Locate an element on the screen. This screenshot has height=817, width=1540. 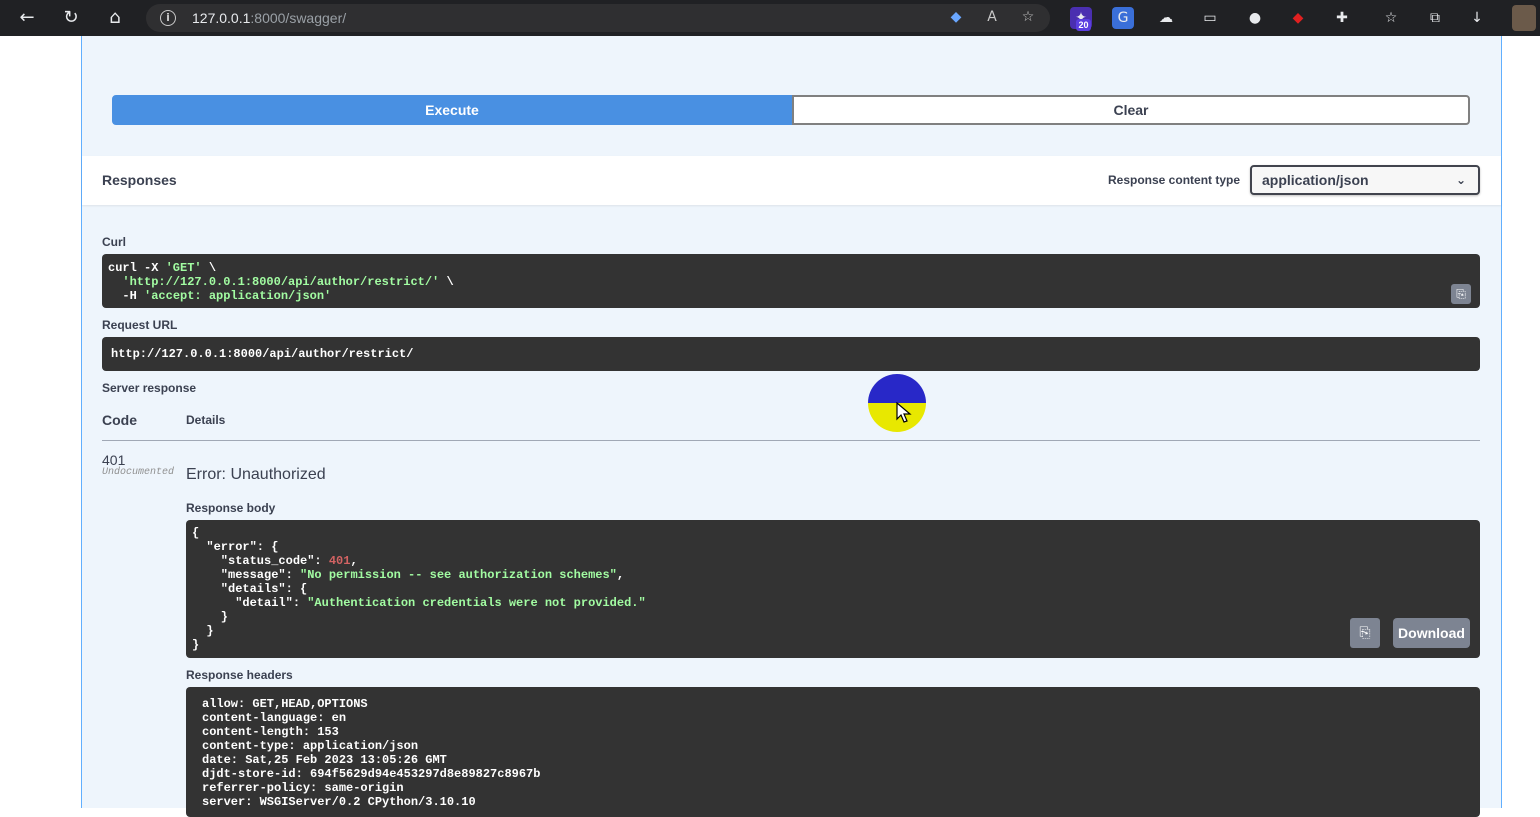
translate-icon: G is located at coordinates (1123, 18).